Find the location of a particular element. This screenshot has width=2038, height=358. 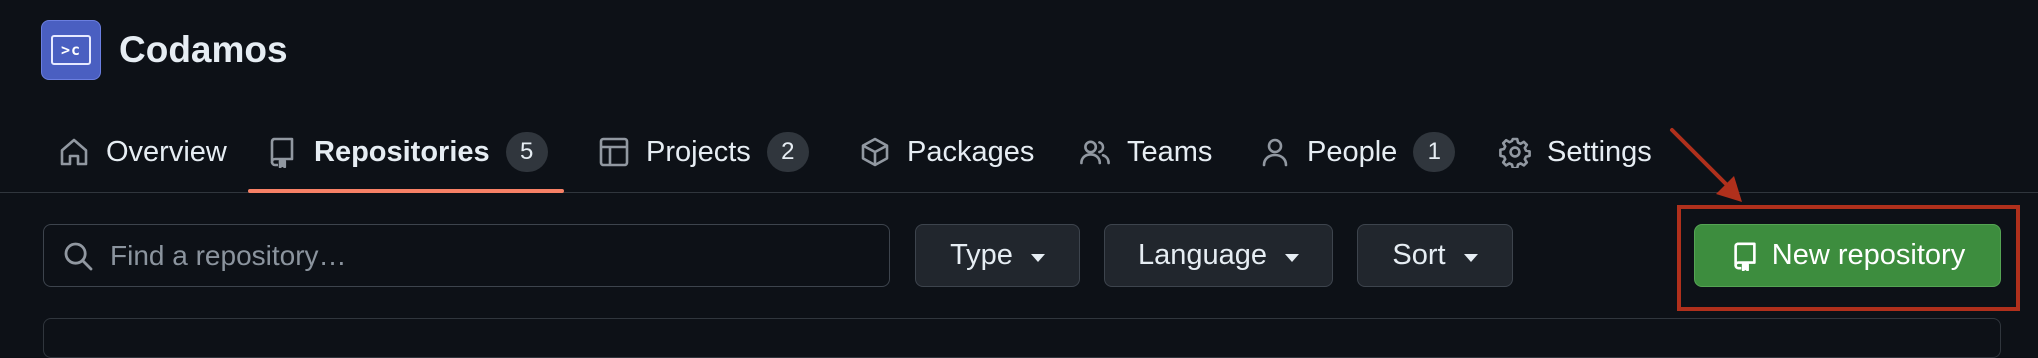

person-icon is located at coordinates (1275, 152).